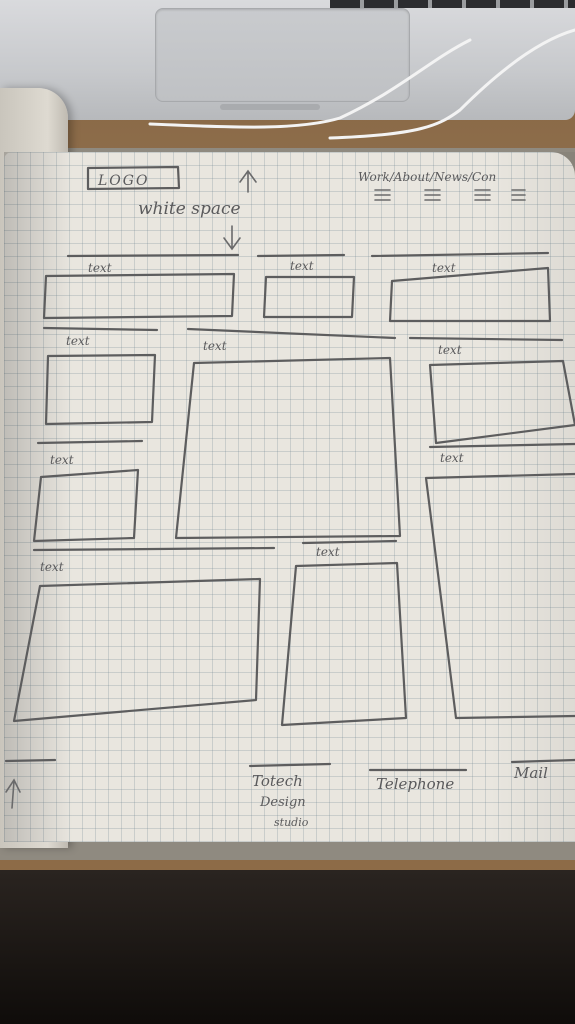 The width and height of the screenshot is (575, 1024). What do you see at coordinates (501, 445) in the screenshot?
I see `rule-3c` at bounding box center [501, 445].